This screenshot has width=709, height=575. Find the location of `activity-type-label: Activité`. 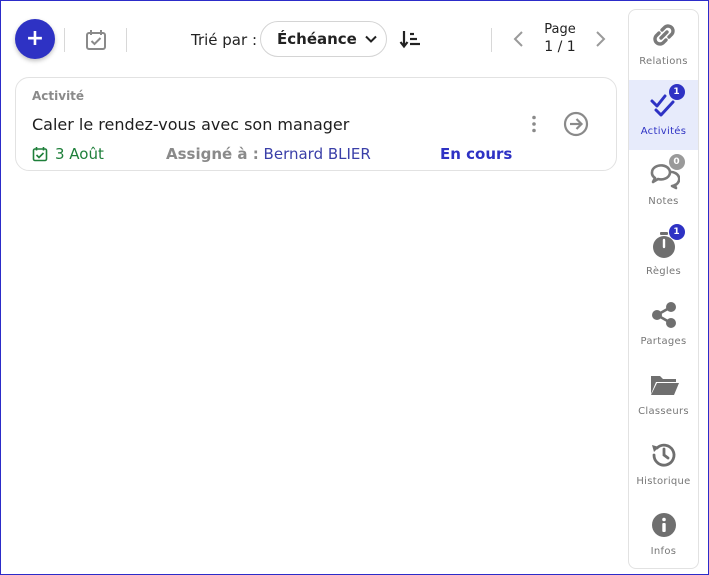

activity-type-label: Activité is located at coordinates (58, 96).